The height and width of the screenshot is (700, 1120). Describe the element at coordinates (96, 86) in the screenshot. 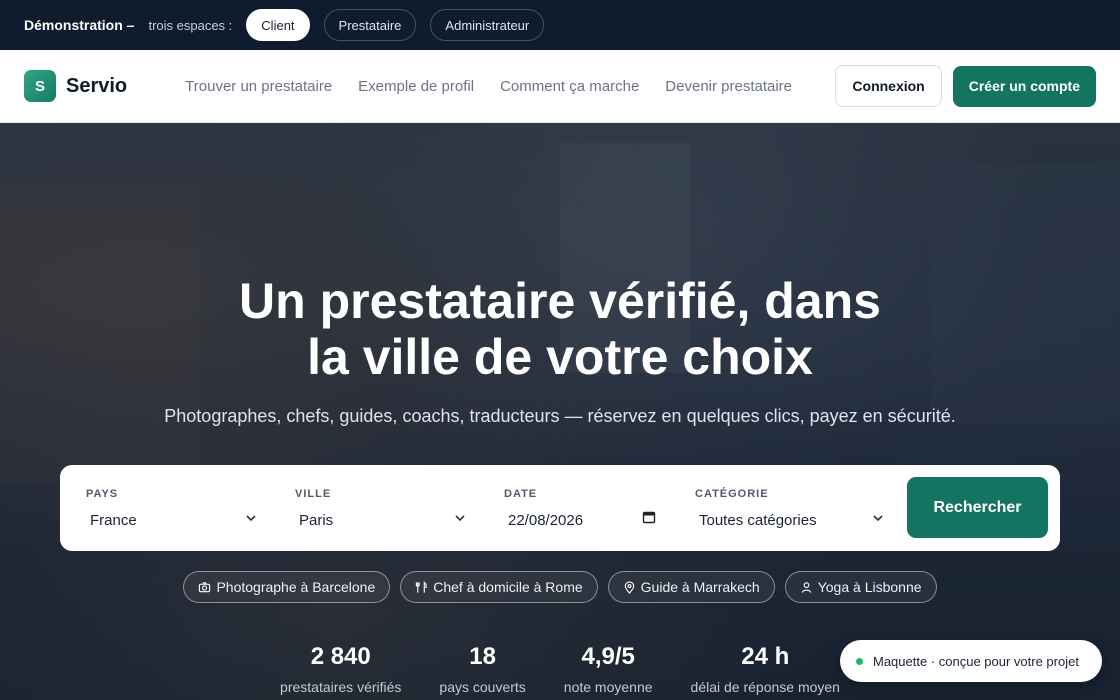

I see `brand-name: Servio` at that location.